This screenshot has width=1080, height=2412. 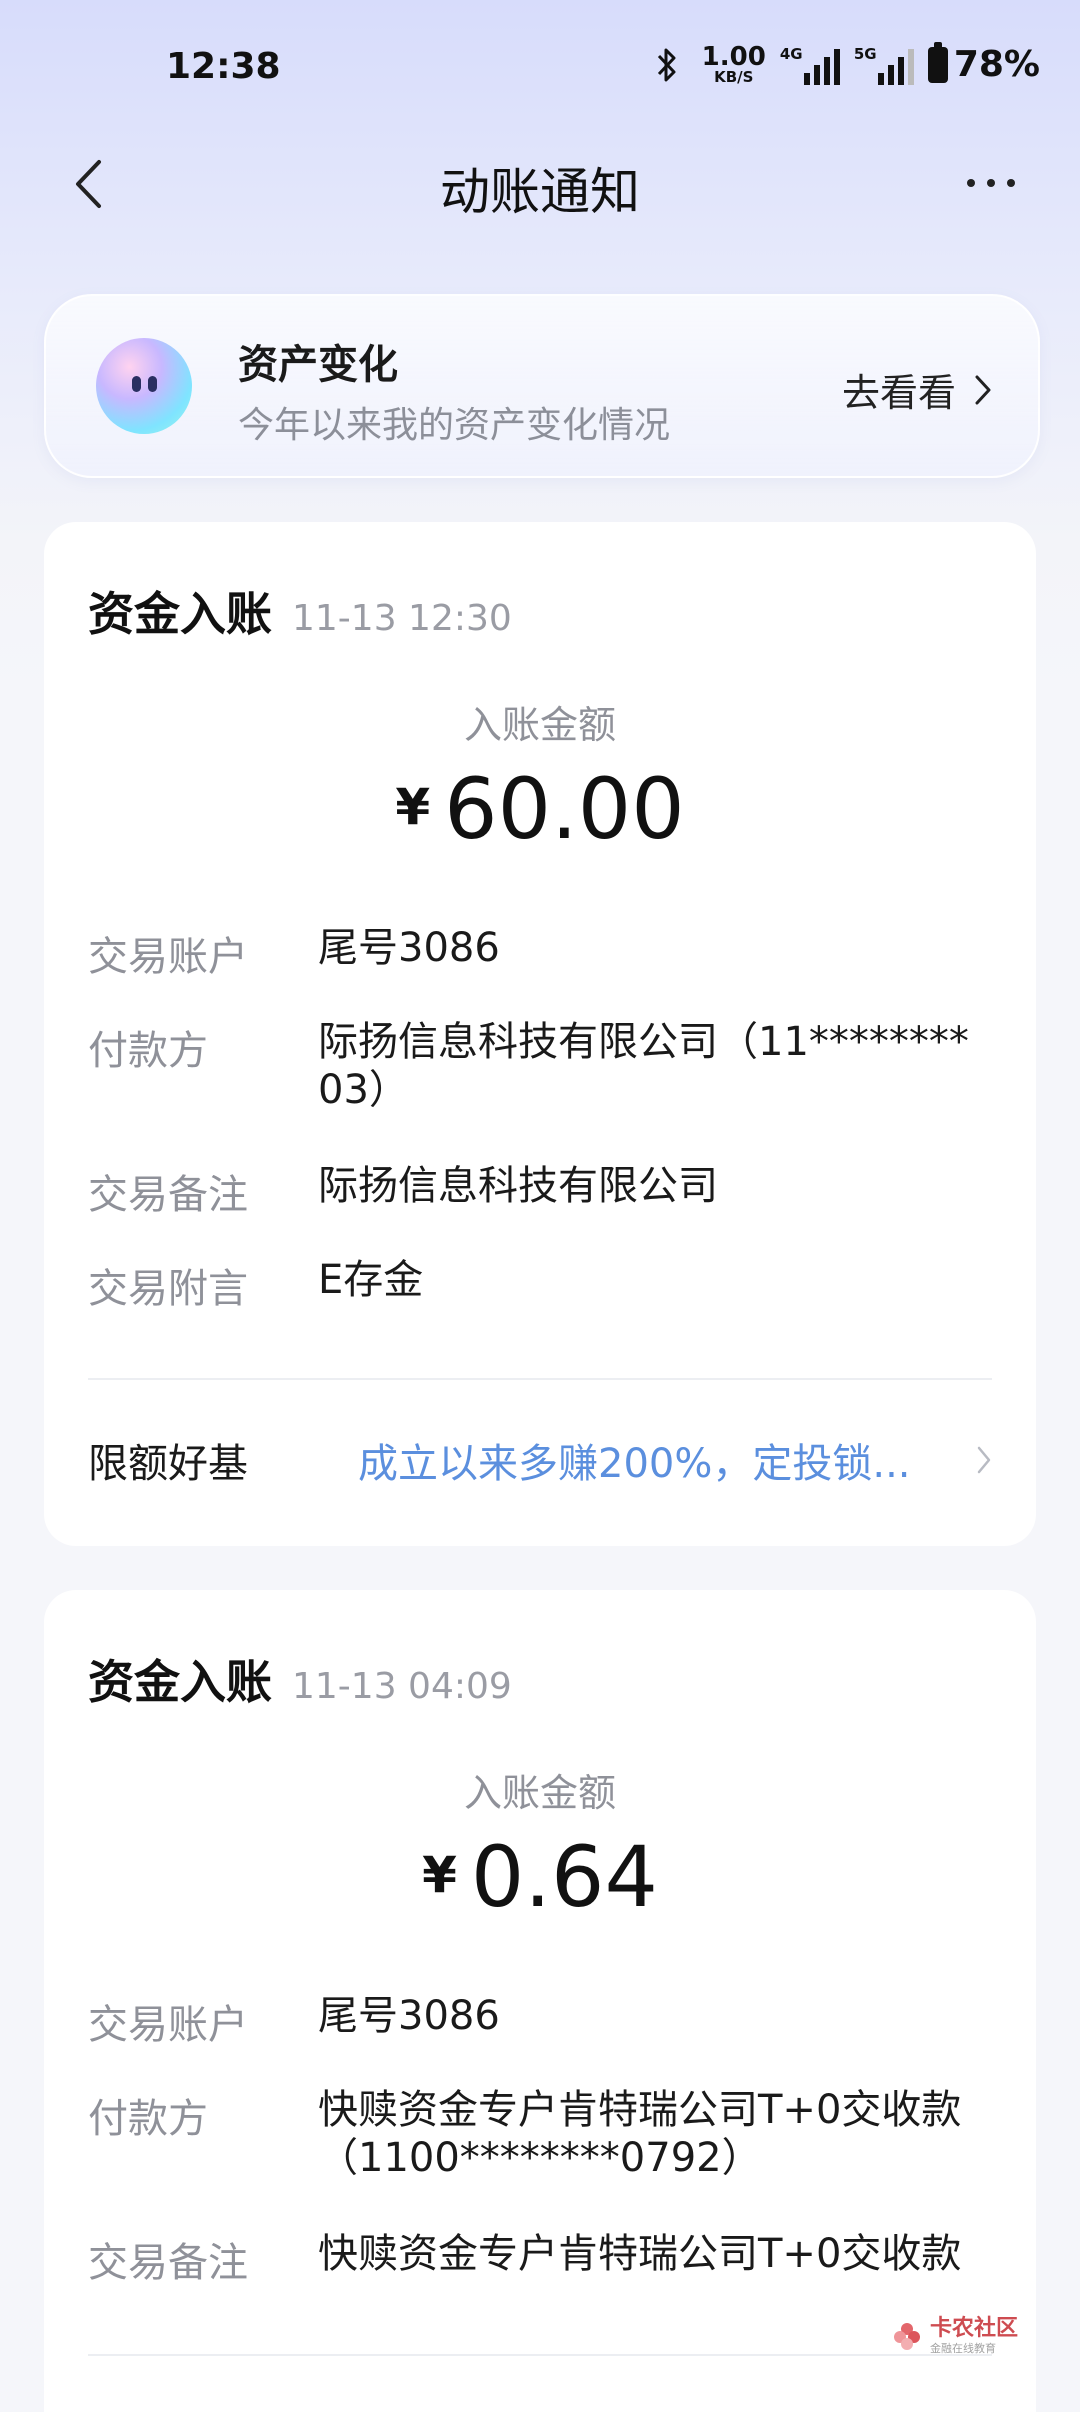 I want to click on nav-bar: 动账通知, so click(x=540, y=185).